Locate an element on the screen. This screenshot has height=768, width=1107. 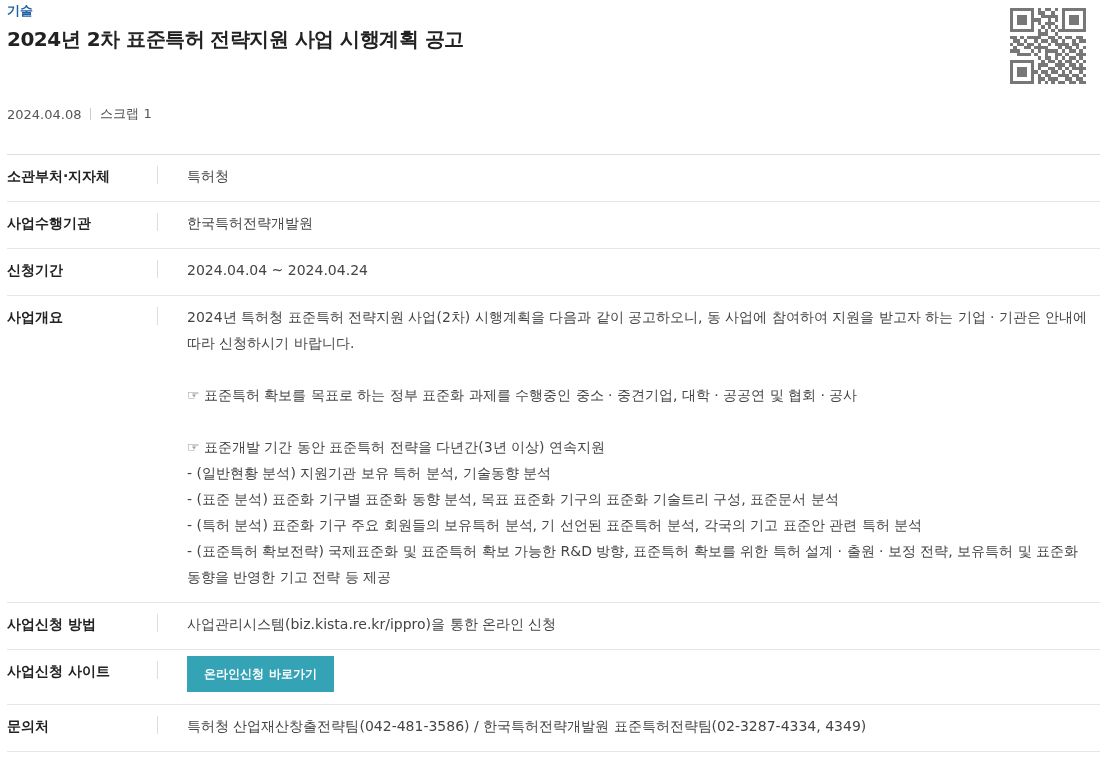
field-value: - (일반현황 분석) 지원기관 보유 특허 분석, 기술동향 분석 is located at coordinates (370, 473).